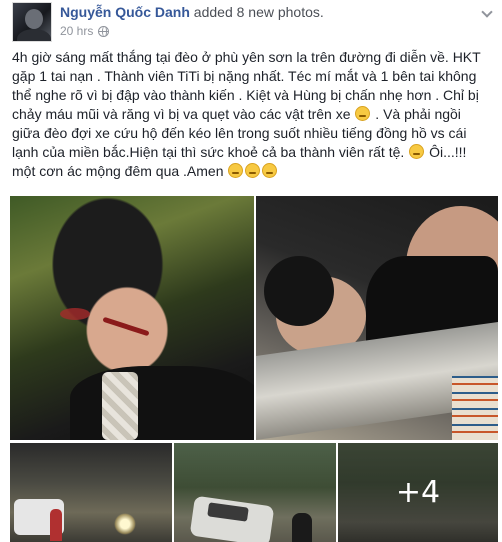 The width and height of the screenshot is (502, 542). I want to click on avatar, so click(32, 22).